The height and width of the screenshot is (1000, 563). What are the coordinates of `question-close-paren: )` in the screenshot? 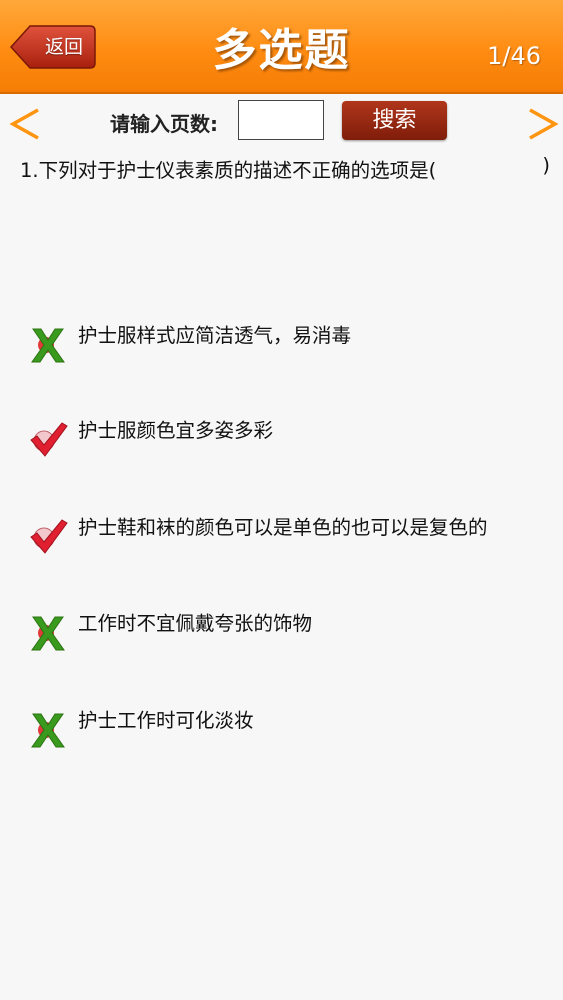 It's located at (546, 165).